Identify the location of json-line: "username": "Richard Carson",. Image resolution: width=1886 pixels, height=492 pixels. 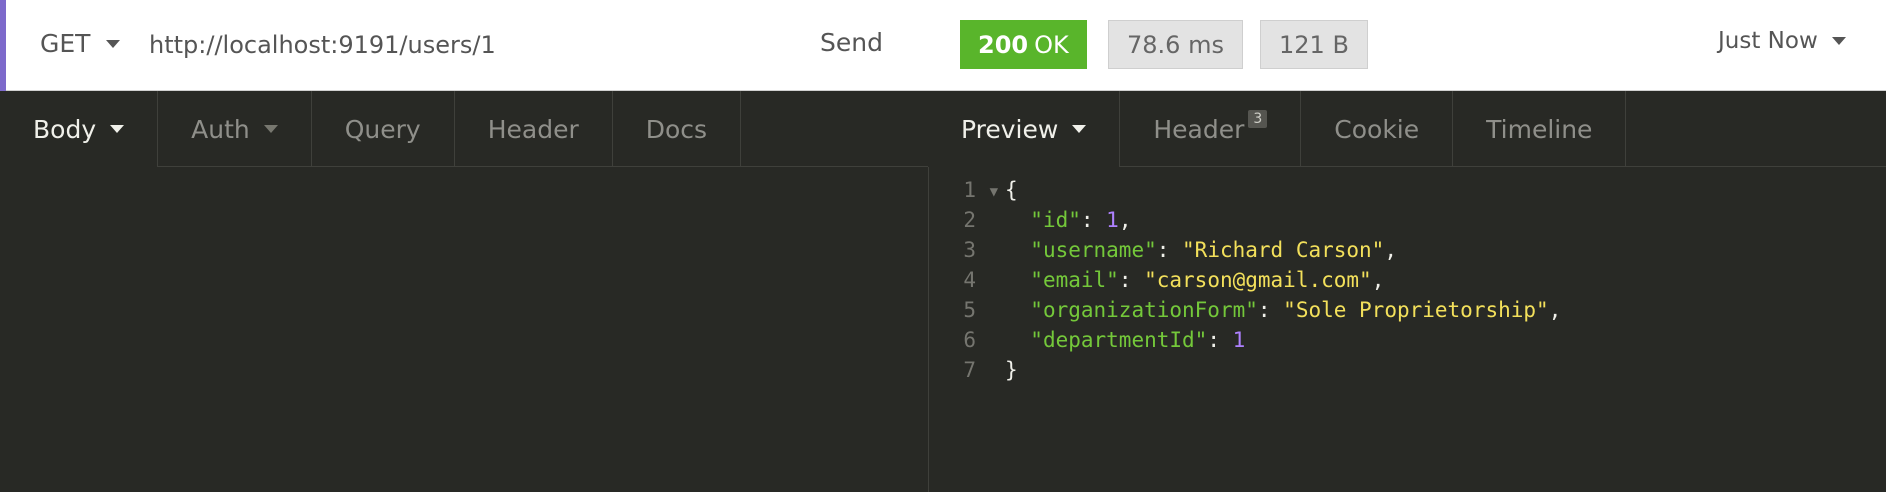
(1213, 250).